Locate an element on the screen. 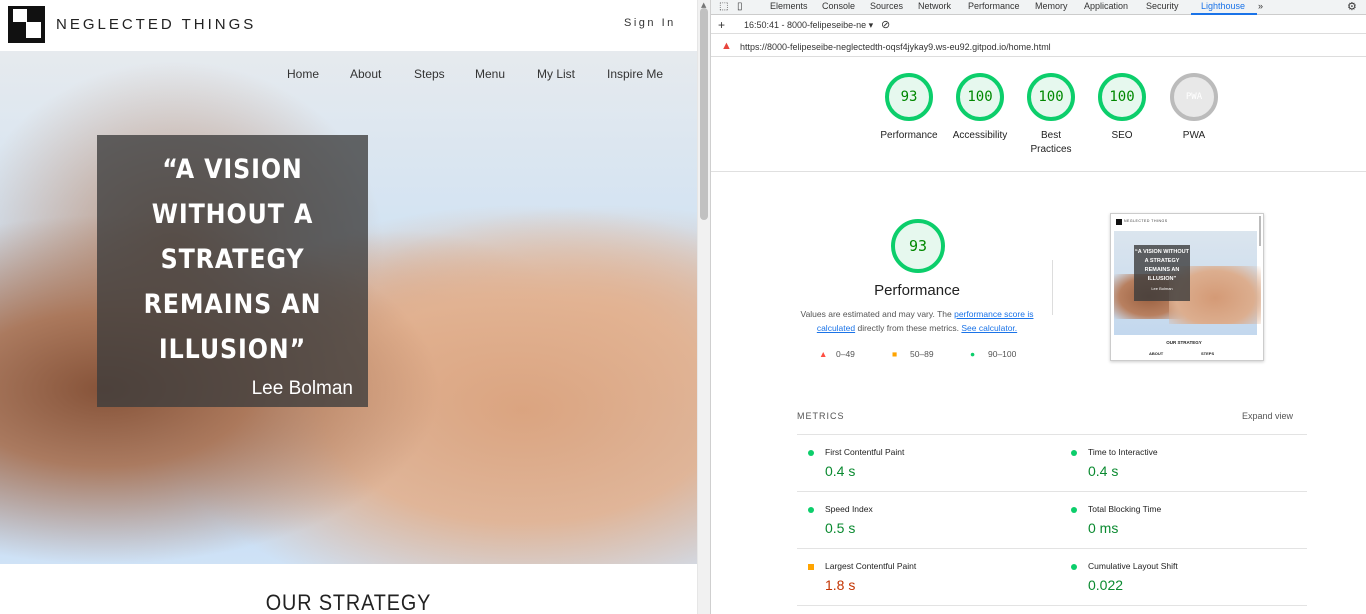  legend-average: 50–89 is located at coordinates (922, 354).